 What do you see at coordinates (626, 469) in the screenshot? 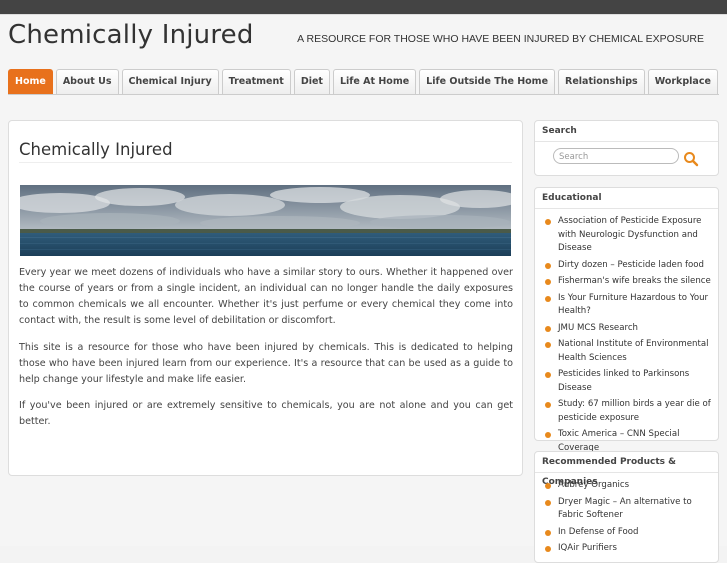
I see `products-widget-title: Recommended Products & Companies` at bounding box center [626, 469].